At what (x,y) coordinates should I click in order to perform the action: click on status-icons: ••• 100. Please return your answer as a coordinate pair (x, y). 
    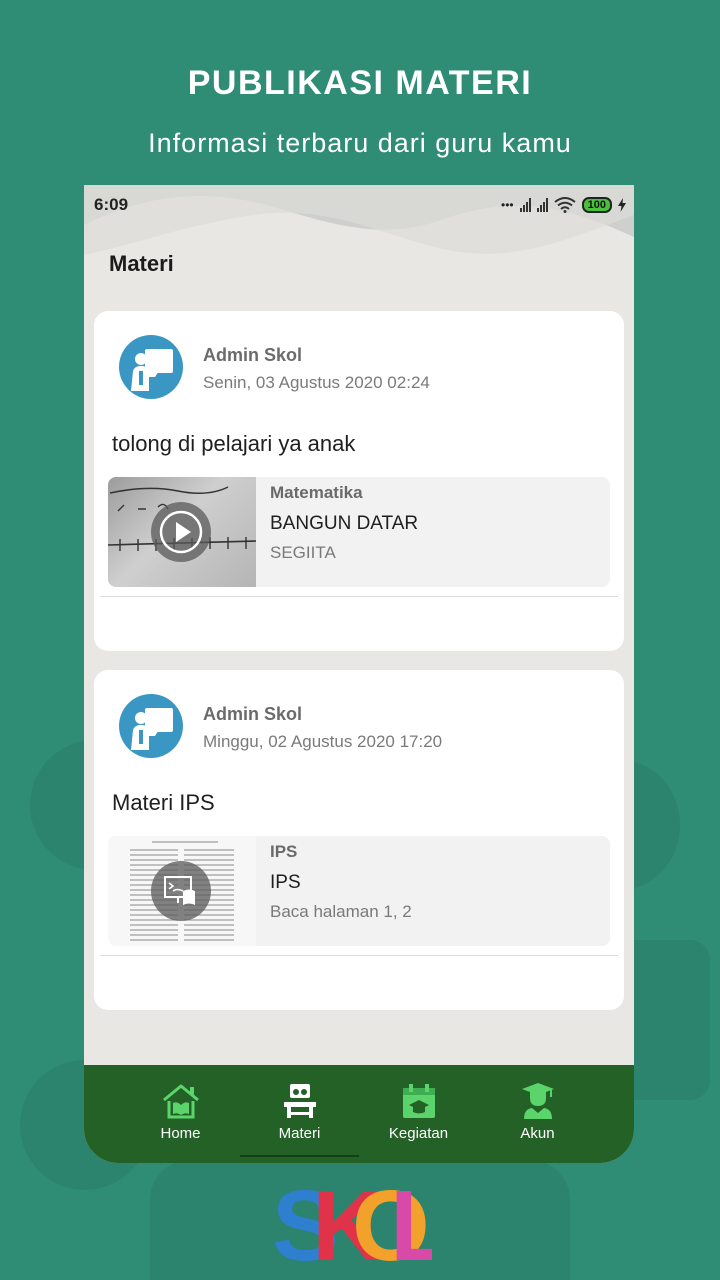
    Looking at the image, I should click on (563, 205).